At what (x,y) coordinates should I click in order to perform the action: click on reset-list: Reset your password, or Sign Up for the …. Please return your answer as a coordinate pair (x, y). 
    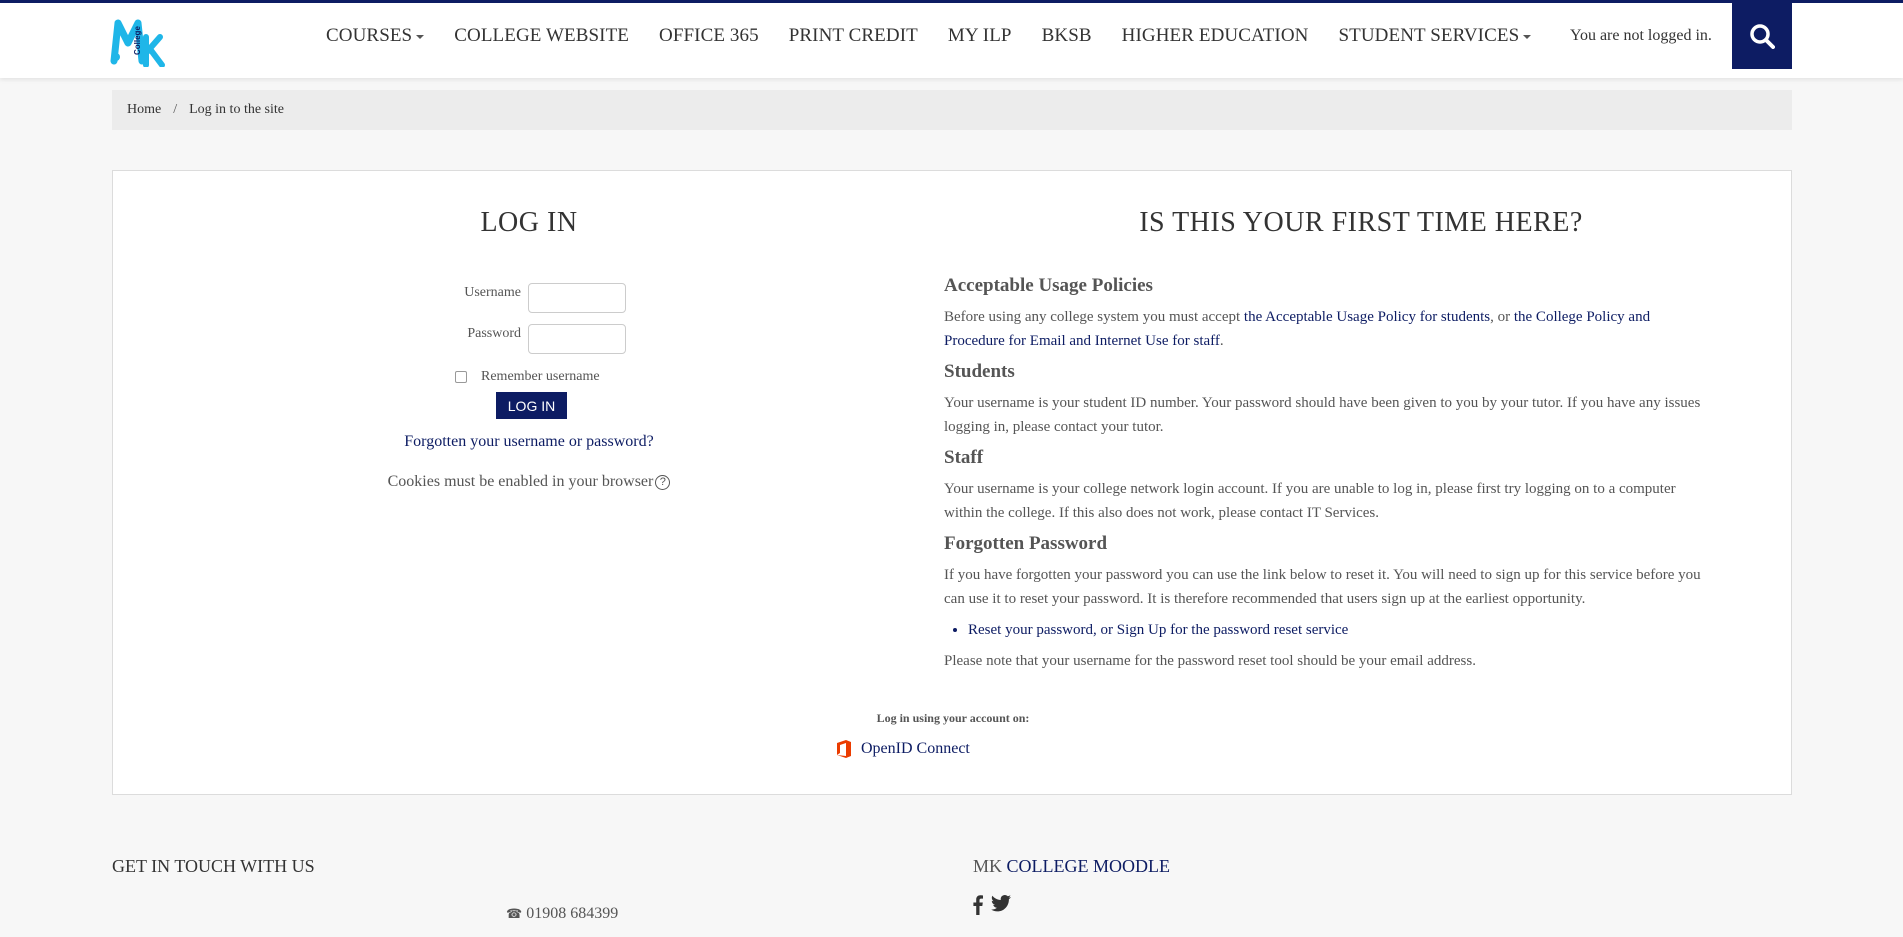
    Looking at the image, I should click on (1341, 630).